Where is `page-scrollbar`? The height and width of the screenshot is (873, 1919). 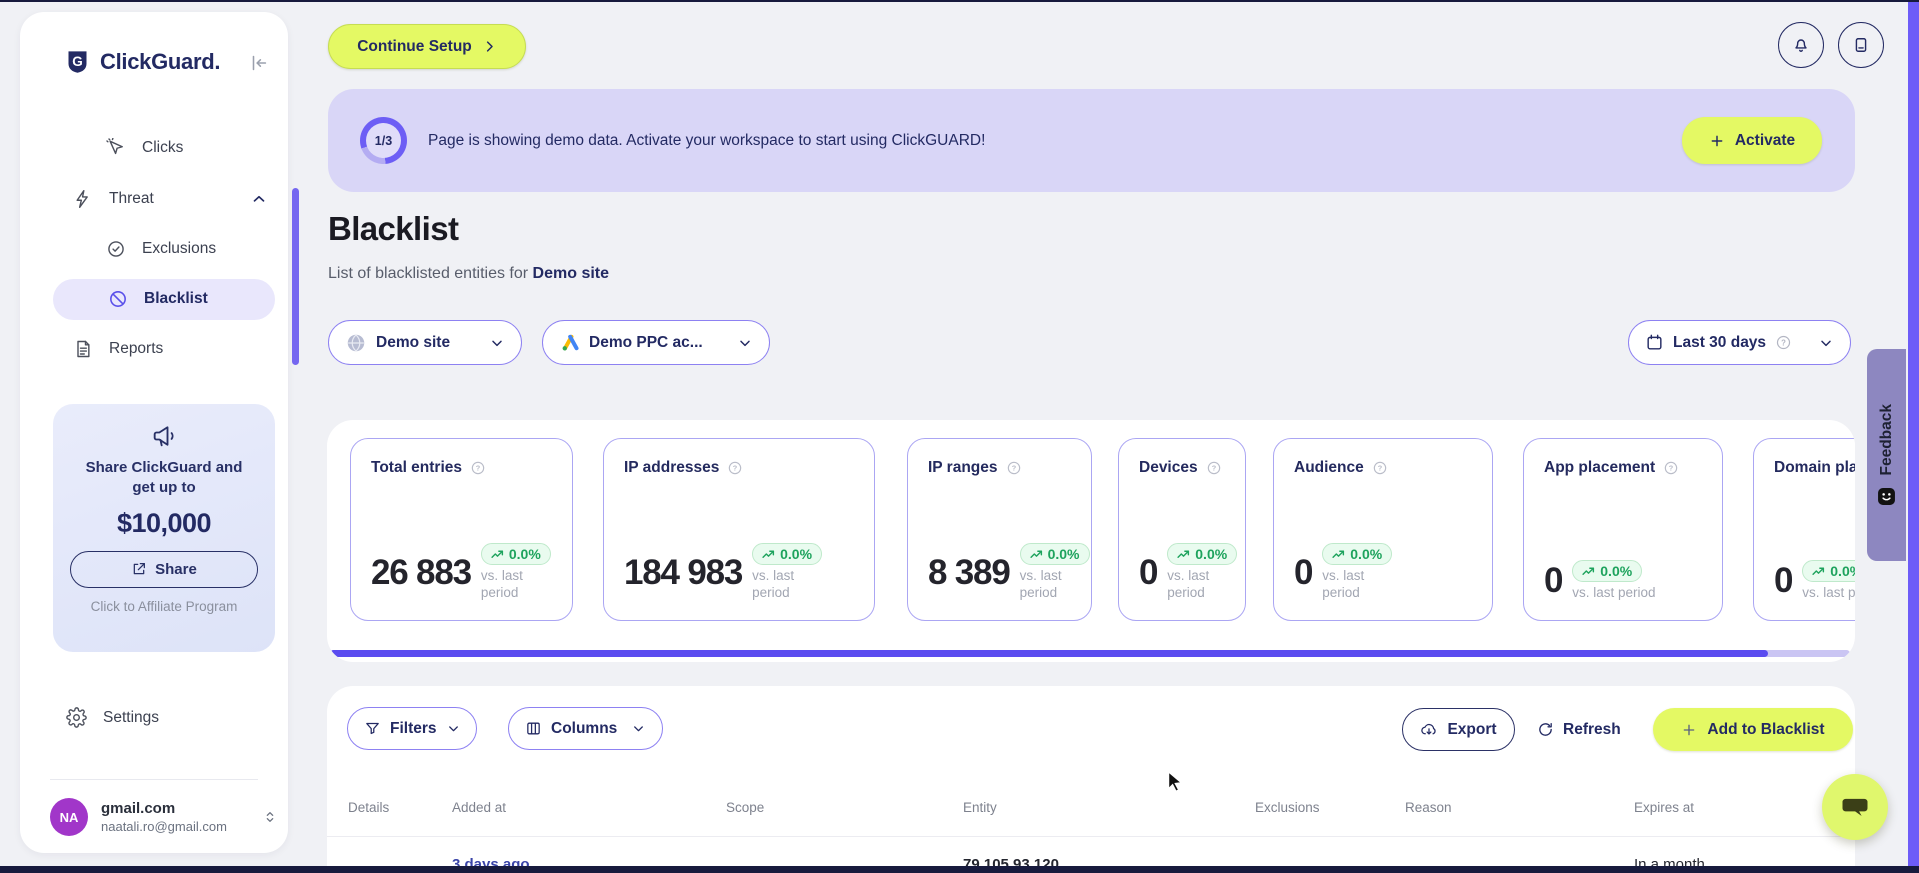 page-scrollbar is located at coordinates (1913, 434).